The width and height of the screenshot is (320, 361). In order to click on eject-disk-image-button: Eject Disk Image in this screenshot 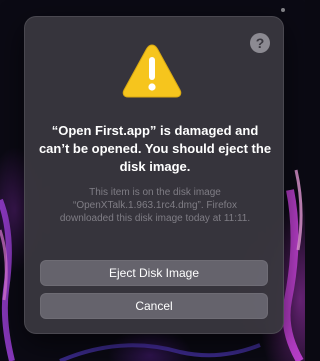, I will do `click(154, 273)`.